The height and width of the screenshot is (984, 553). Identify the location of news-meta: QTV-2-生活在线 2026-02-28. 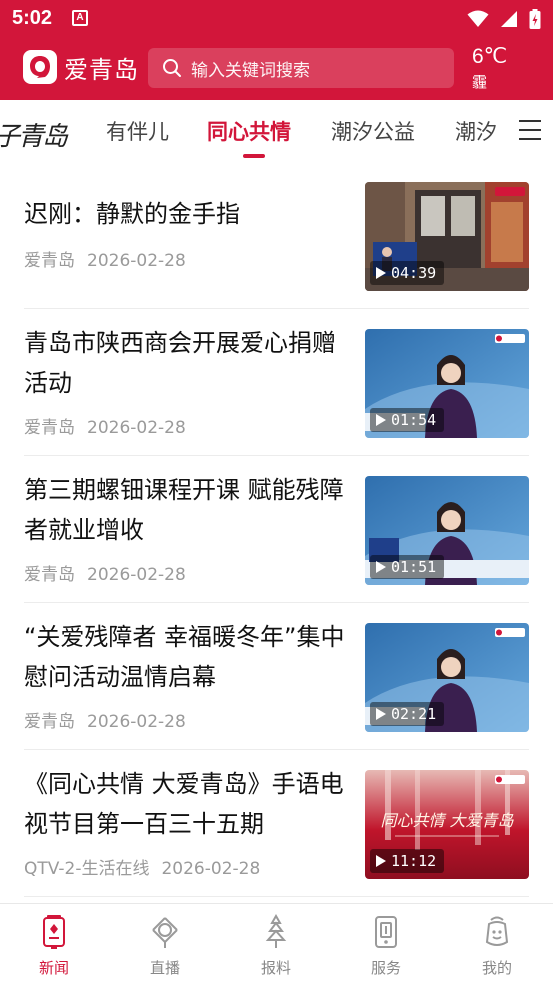
(142, 866).